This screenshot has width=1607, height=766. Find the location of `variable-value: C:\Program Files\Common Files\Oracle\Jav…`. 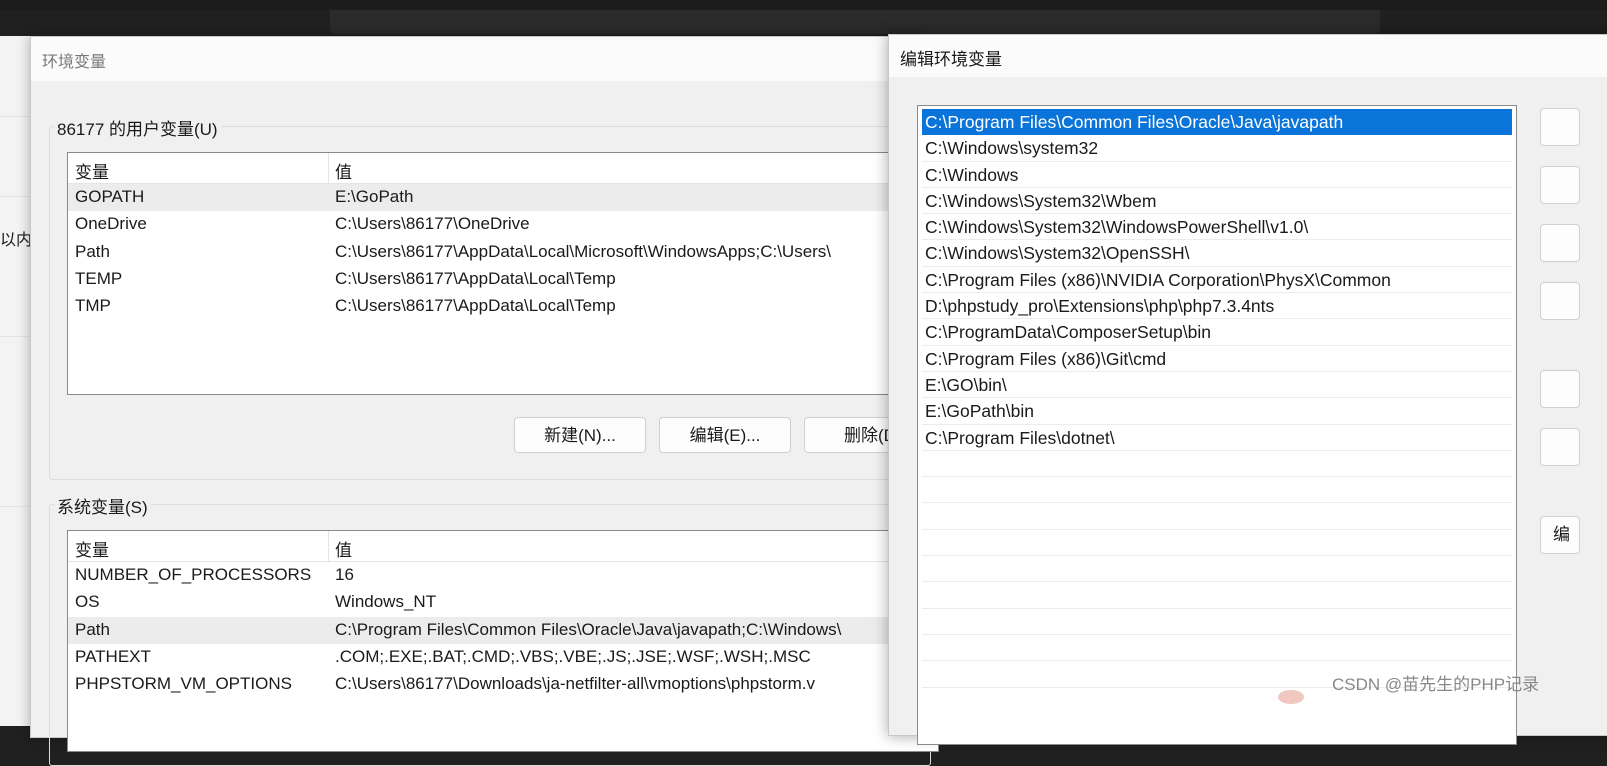

variable-value: C:\Program Files\Common Files\Oracle\Jav… is located at coordinates (588, 629).